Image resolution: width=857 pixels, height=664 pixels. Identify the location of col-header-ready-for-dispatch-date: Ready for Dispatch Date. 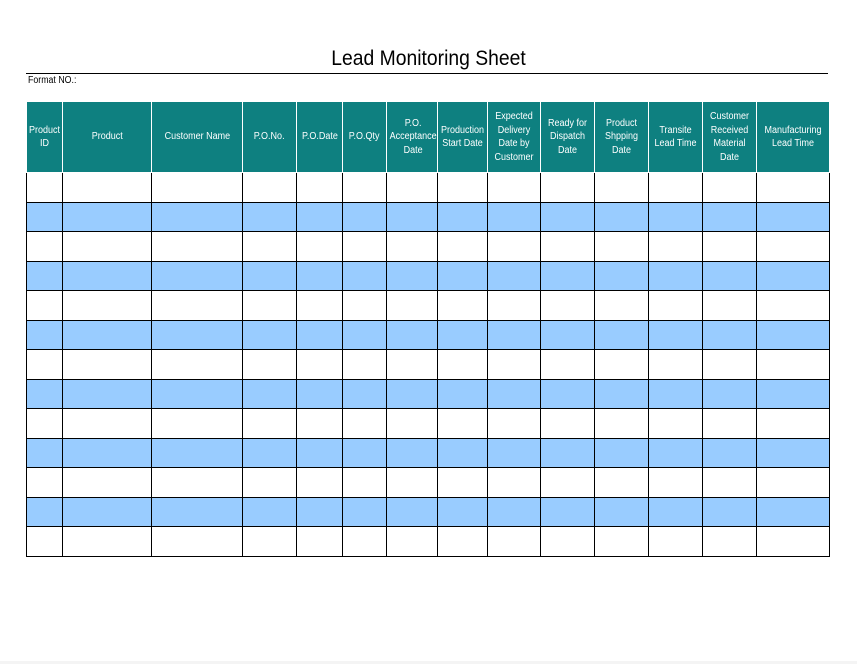
(567, 137).